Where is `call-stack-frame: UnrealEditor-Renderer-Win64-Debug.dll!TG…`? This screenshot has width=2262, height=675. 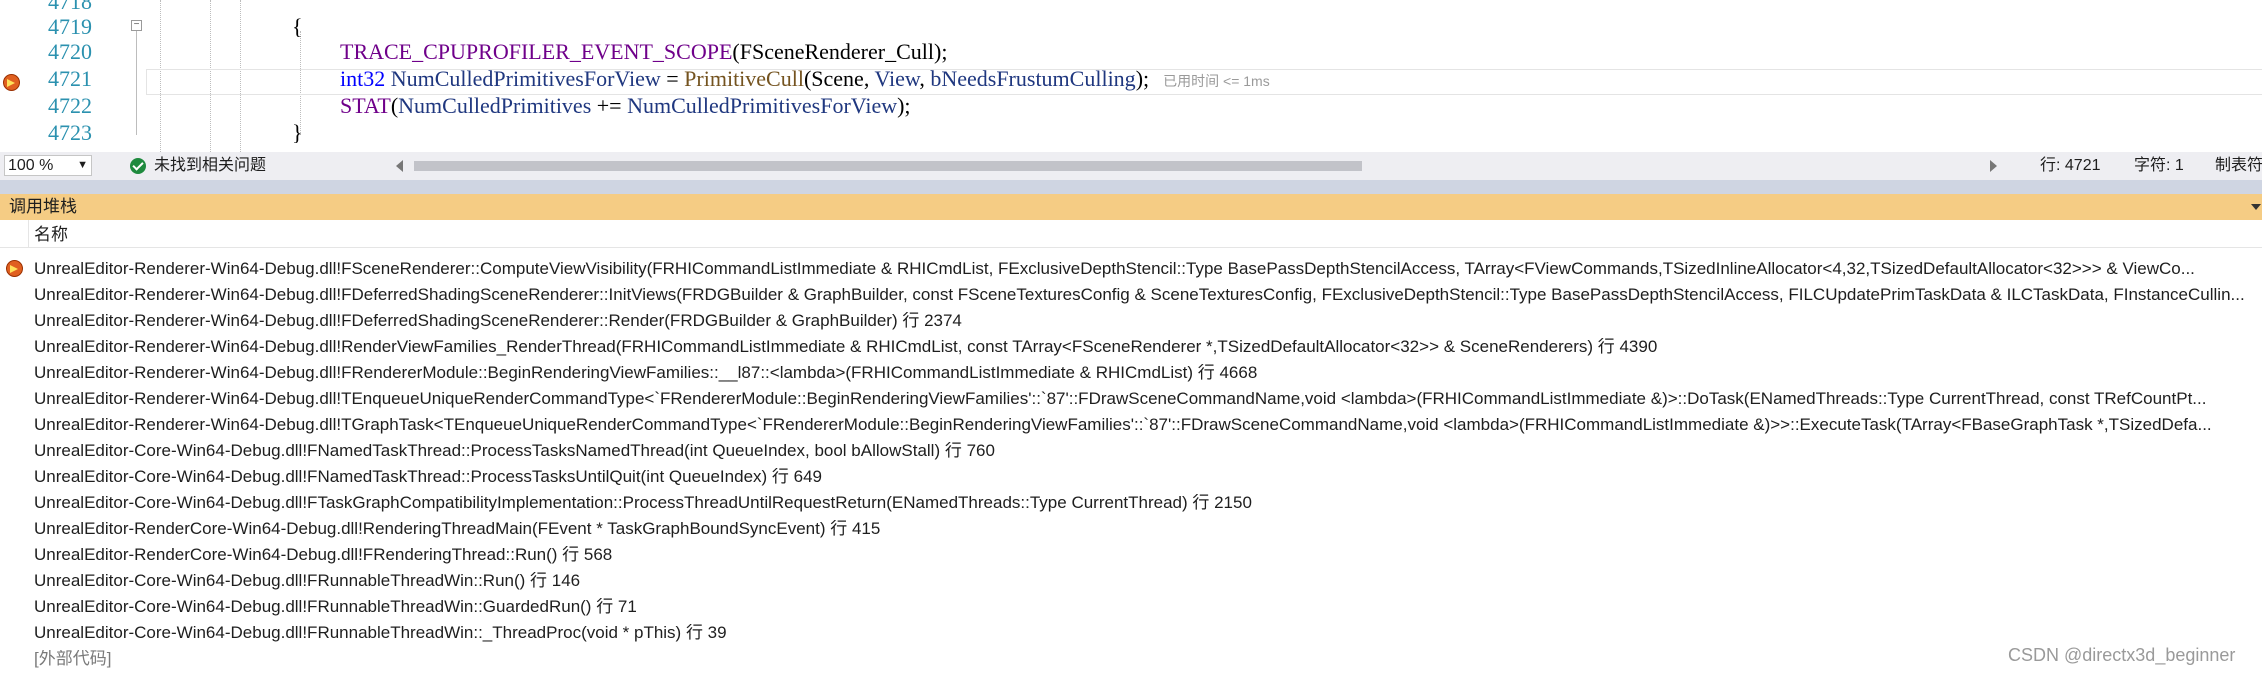
call-stack-frame: UnrealEditor-Renderer-Win64-Debug.dll!TG… is located at coordinates (1131, 425).